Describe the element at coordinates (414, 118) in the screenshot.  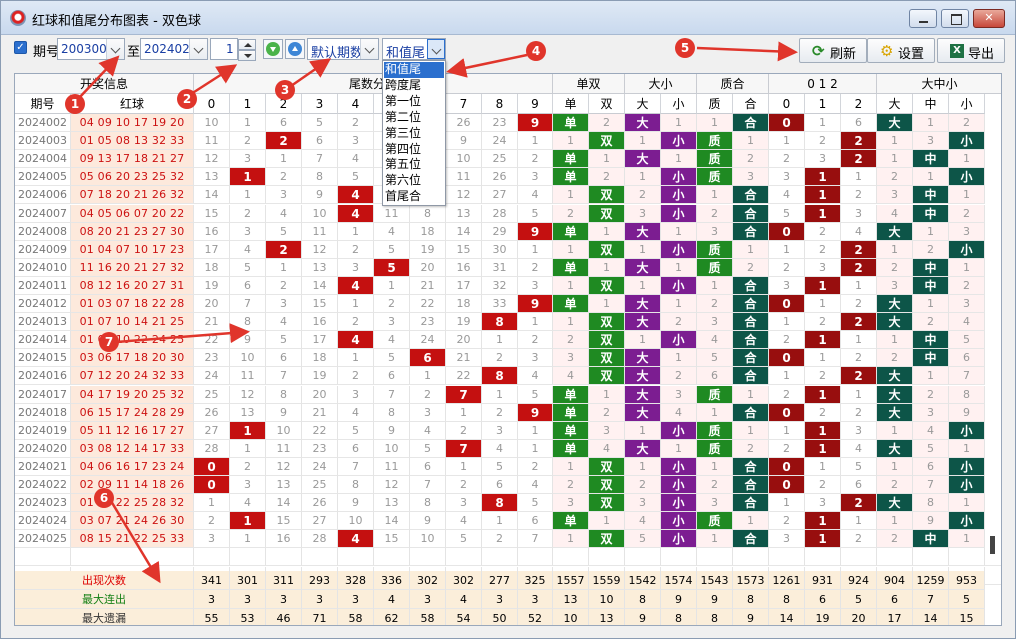
I see `menu-item-3: 第二位` at that location.